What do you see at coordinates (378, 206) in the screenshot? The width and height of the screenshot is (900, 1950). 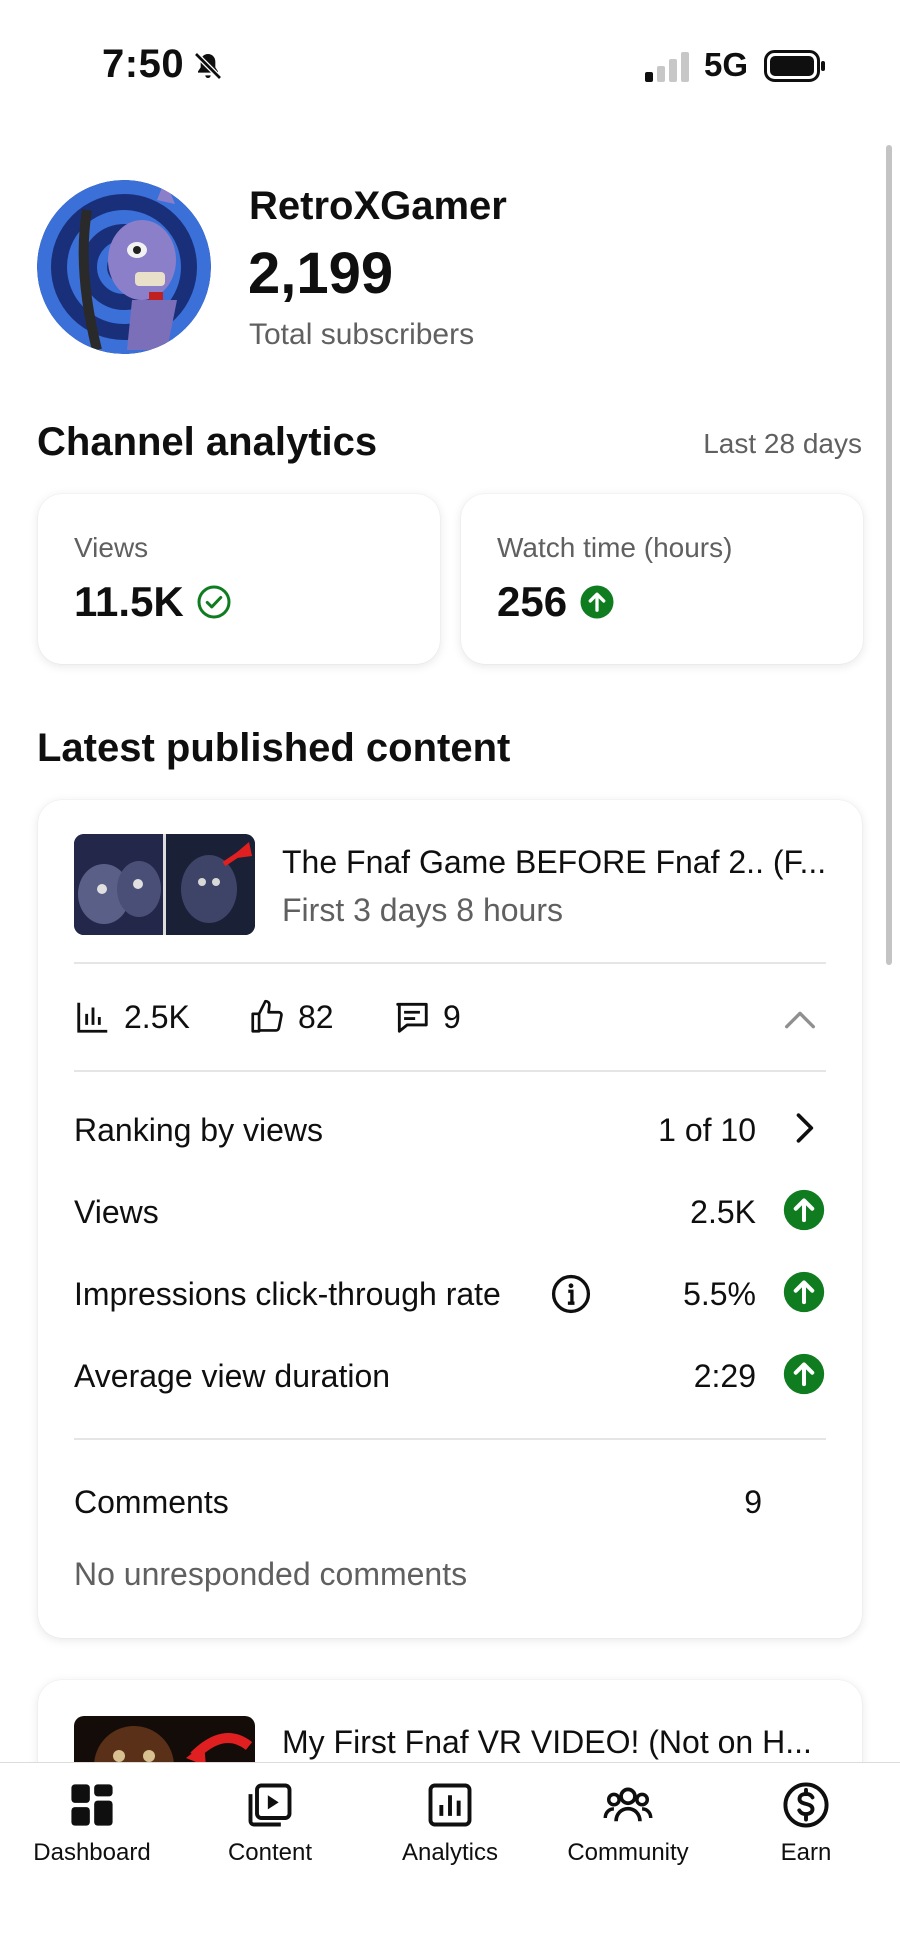 I see `channel-name: RetroXGamer` at bounding box center [378, 206].